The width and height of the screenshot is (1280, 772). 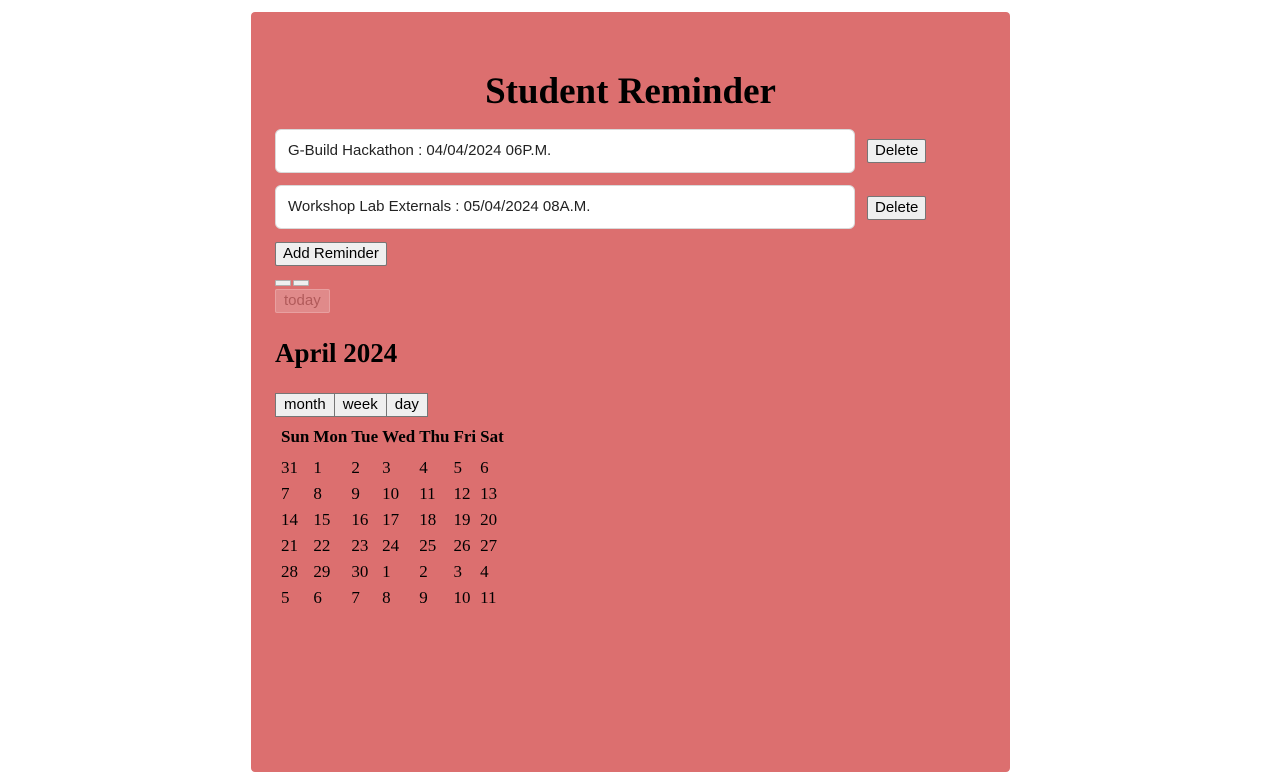 I want to click on calendar-week-row: 5 6 7 8 9 10 11, so click(x=392, y=598).